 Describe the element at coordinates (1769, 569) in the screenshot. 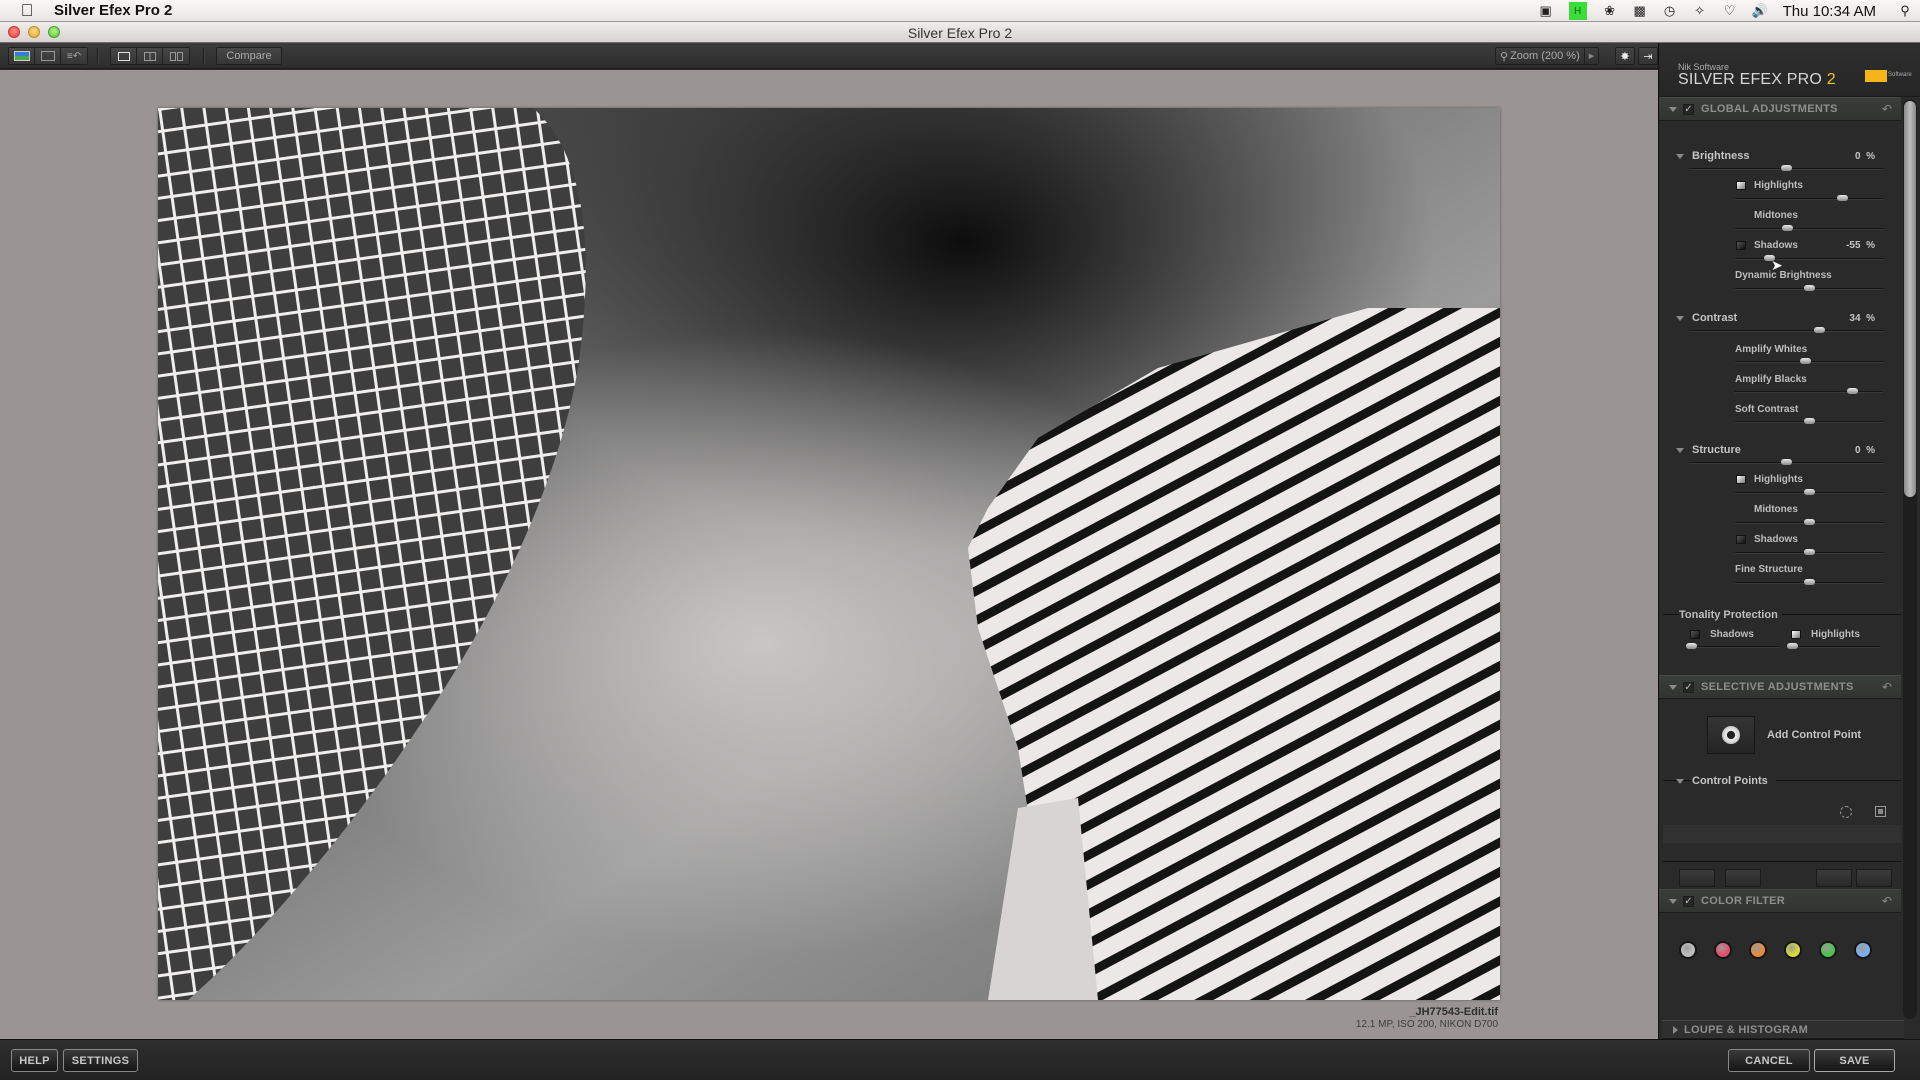

I see `fine-structure-label: Fine Structure` at that location.